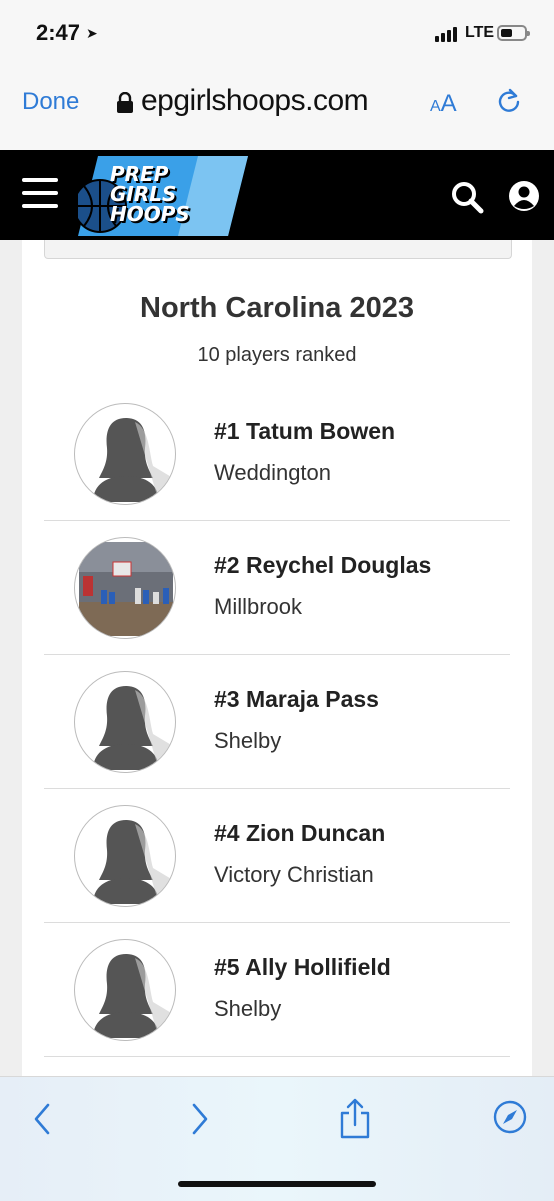 This screenshot has width=554, height=1201. What do you see at coordinates (355, 1118) in the screenshot?
I see `share-icon` at bounding box center [355, 1118].